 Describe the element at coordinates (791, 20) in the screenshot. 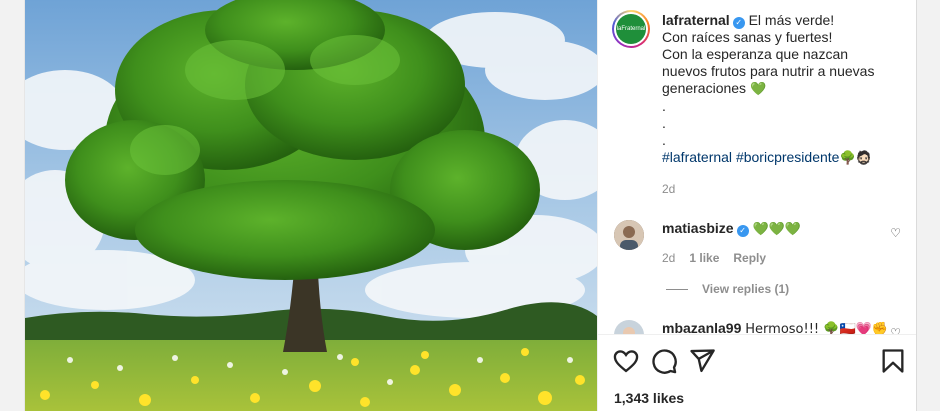

I see `caption-line-1: El más verde!` at that location.